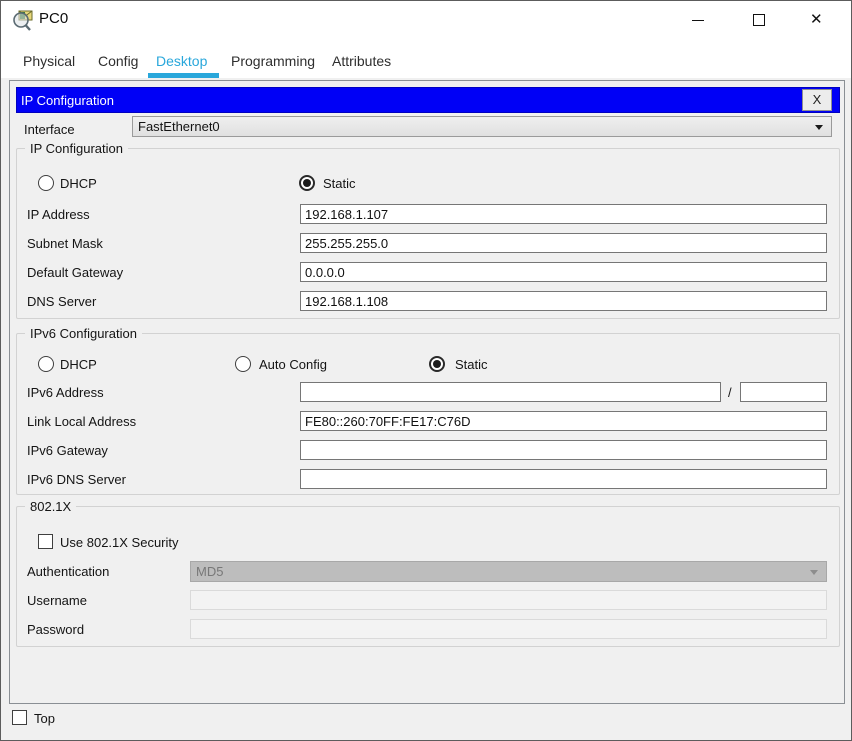 The image size is (852, 741). Describe the element at coordinates (65, 392) in the screenshot. I see `ipv6-address-label: IPv6 Address` at that location.